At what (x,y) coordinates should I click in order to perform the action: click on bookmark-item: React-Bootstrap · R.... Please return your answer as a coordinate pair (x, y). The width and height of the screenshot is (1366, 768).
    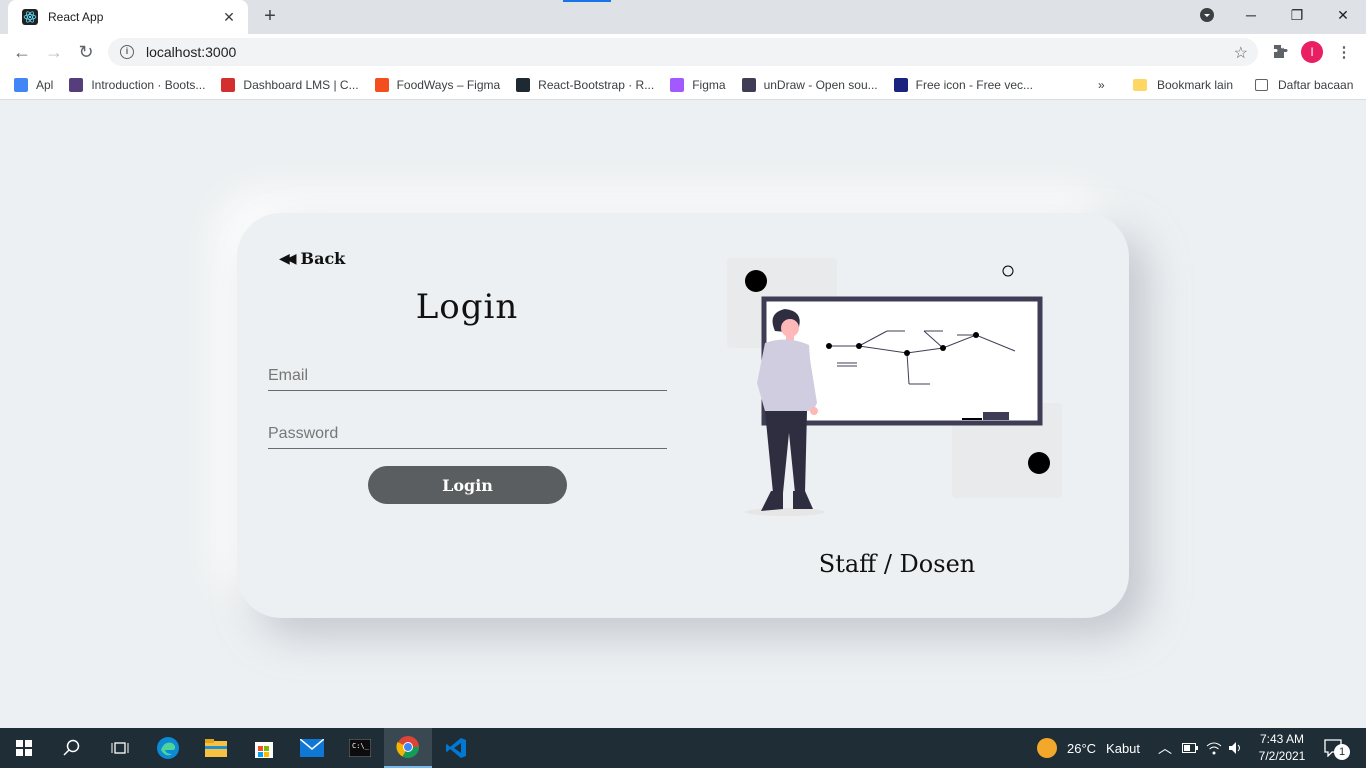
    Looking at the image, I should click on (585, 84).